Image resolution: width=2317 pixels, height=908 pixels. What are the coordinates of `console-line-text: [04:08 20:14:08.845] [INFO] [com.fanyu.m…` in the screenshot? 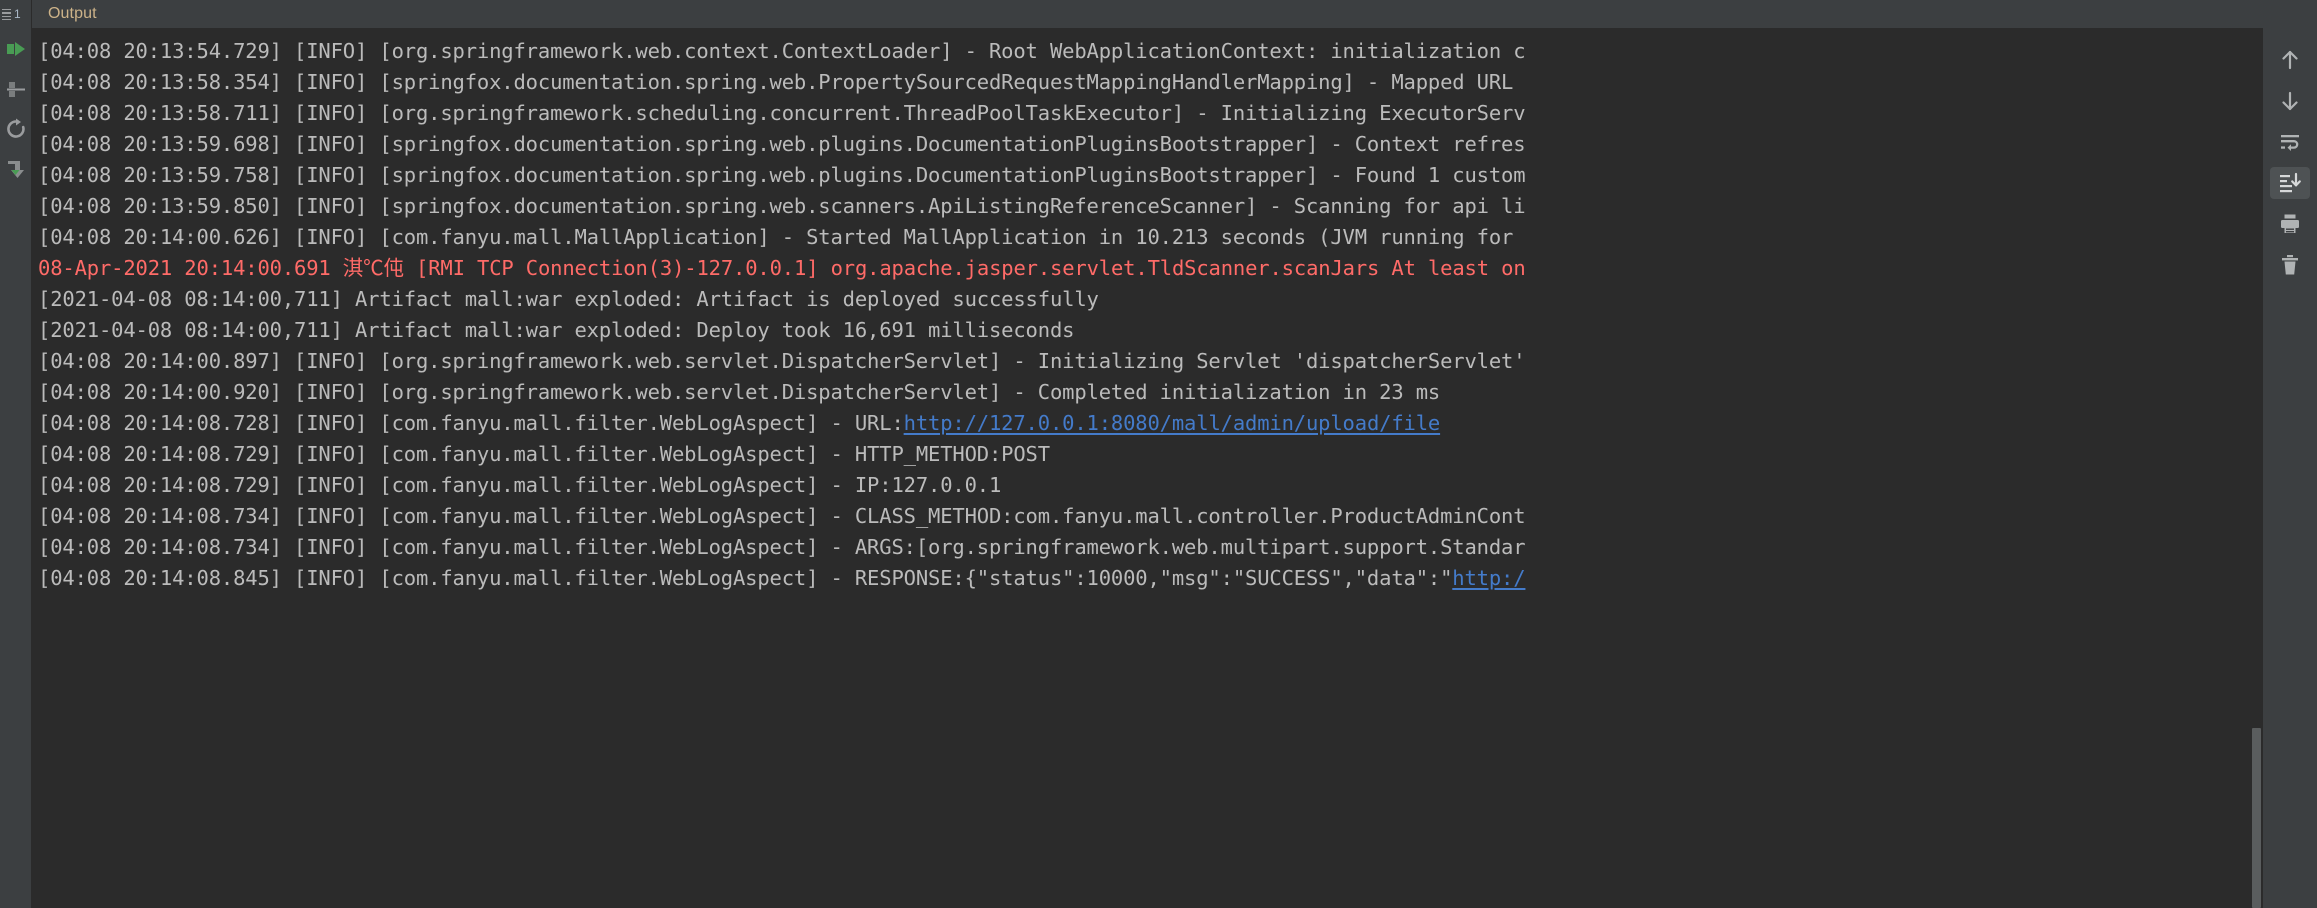 It's located at (745, 578).